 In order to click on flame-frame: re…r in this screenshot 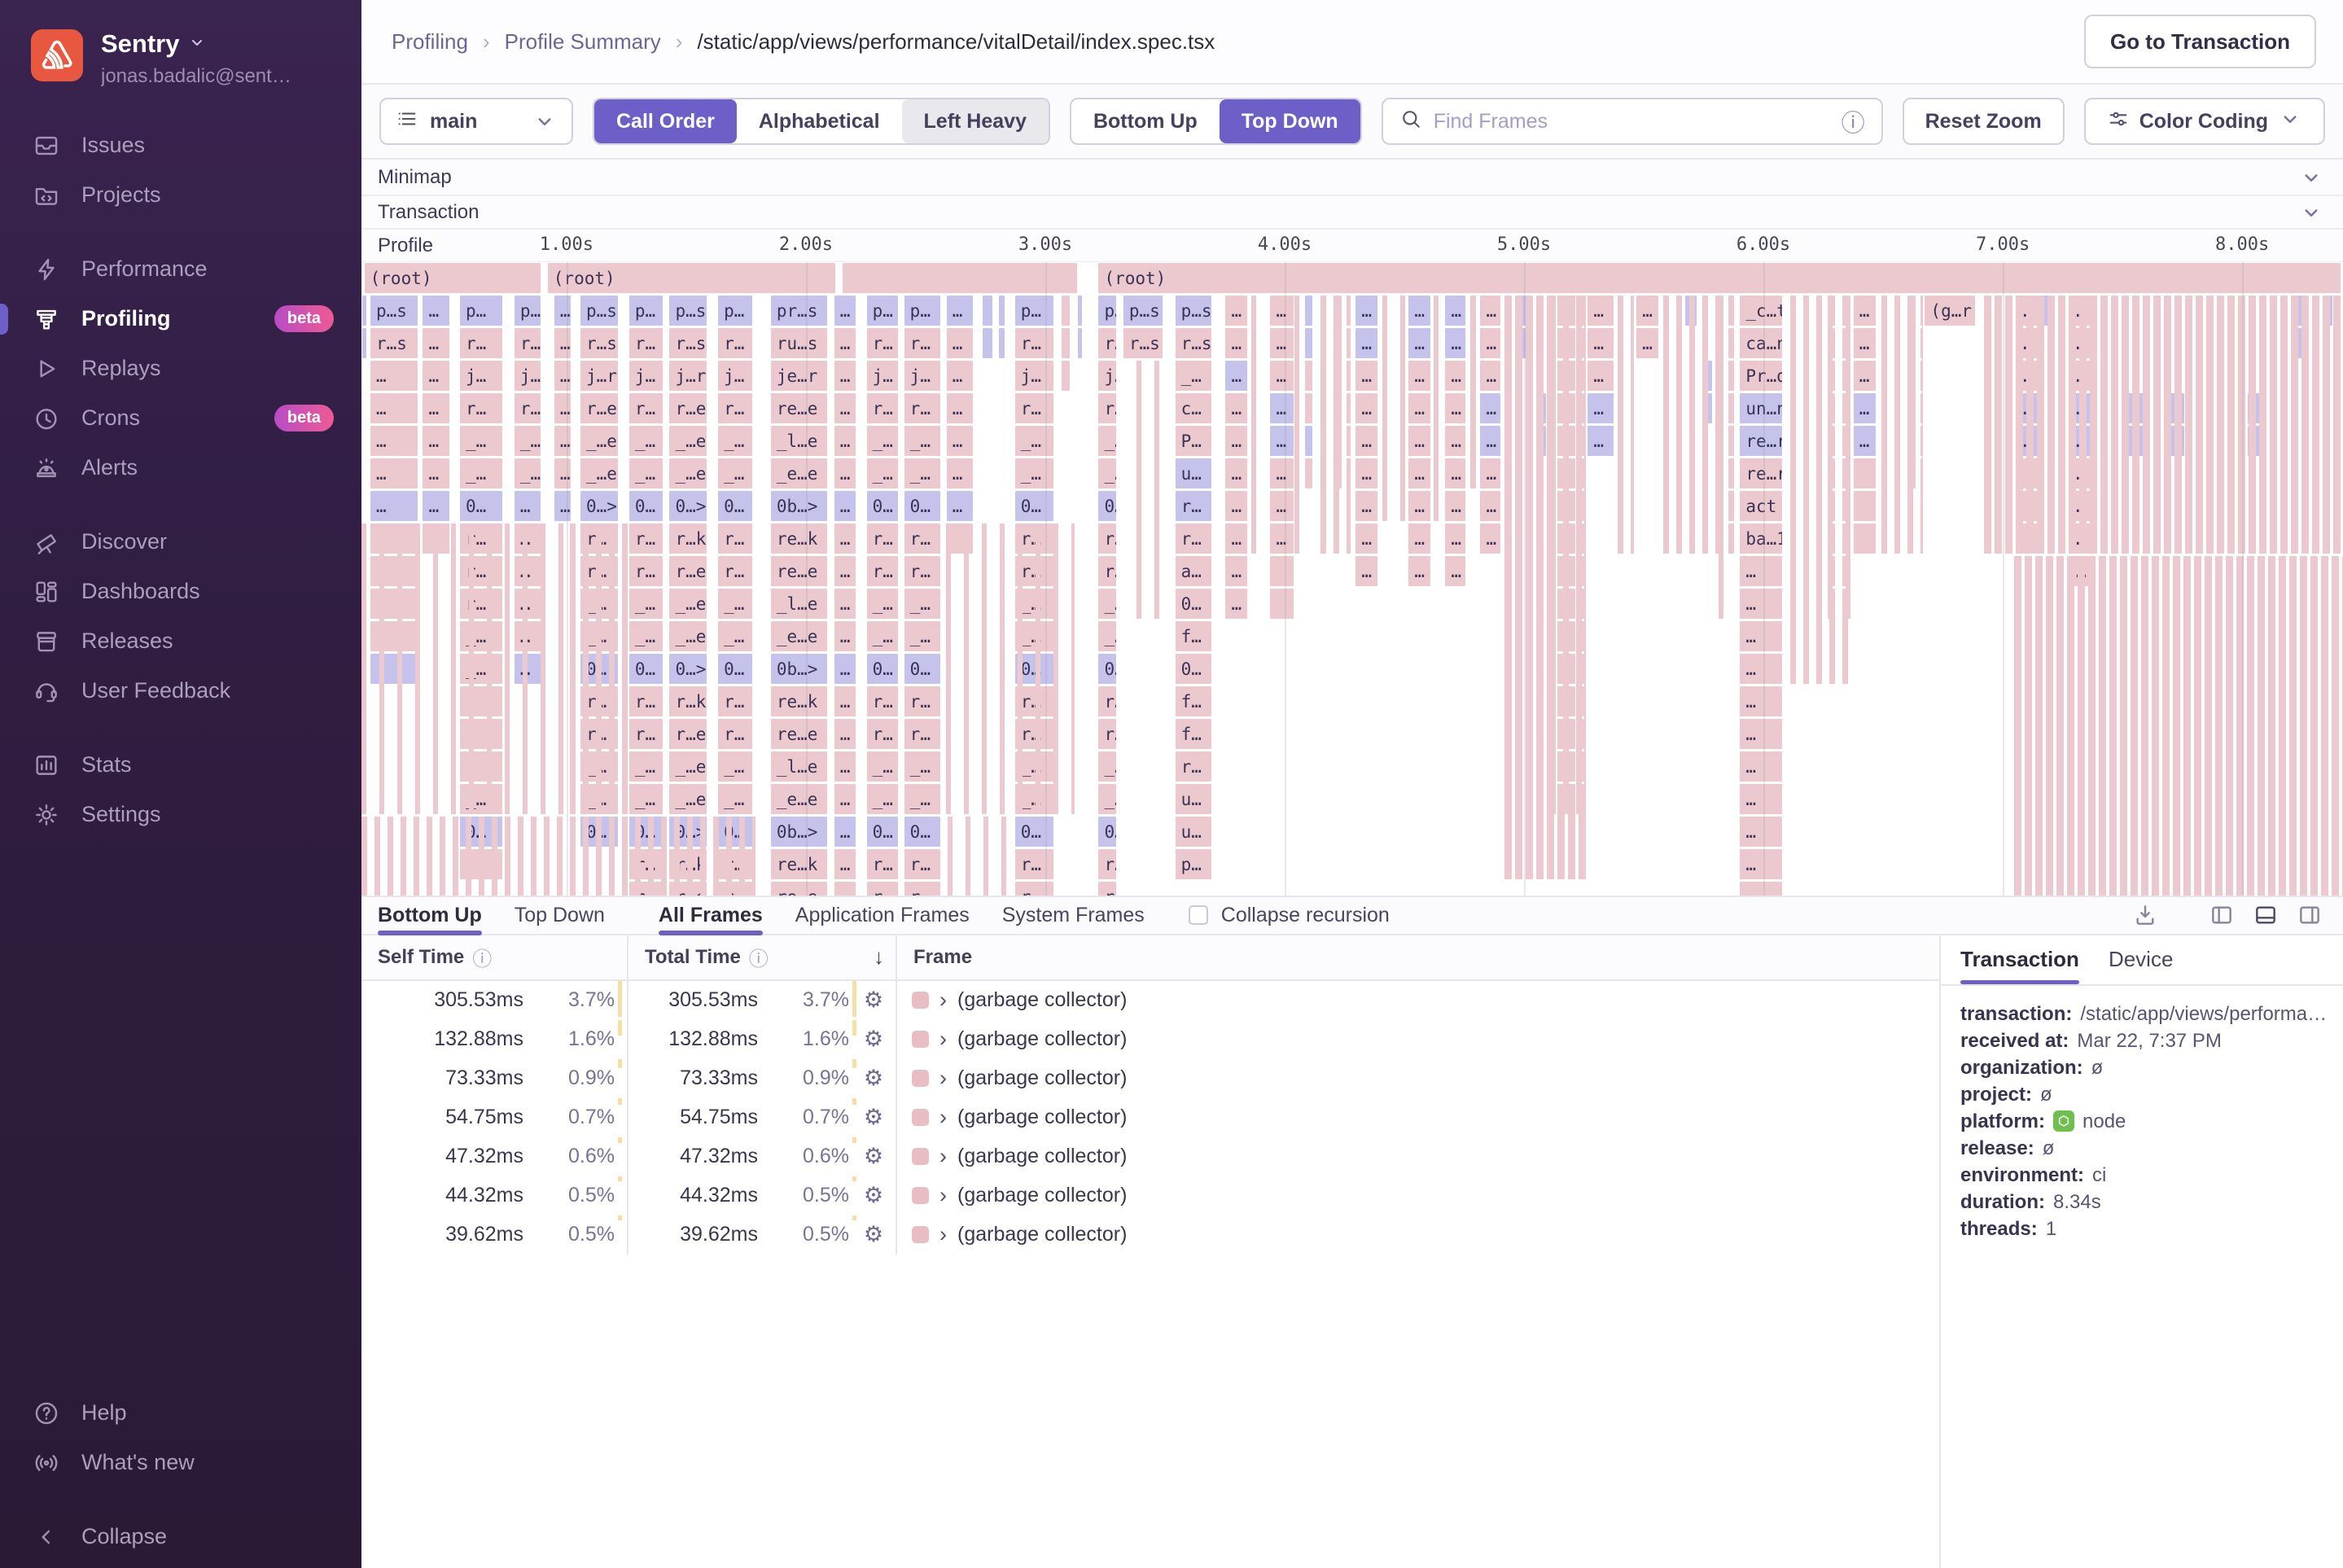, I will do `click(1761, 441)`.